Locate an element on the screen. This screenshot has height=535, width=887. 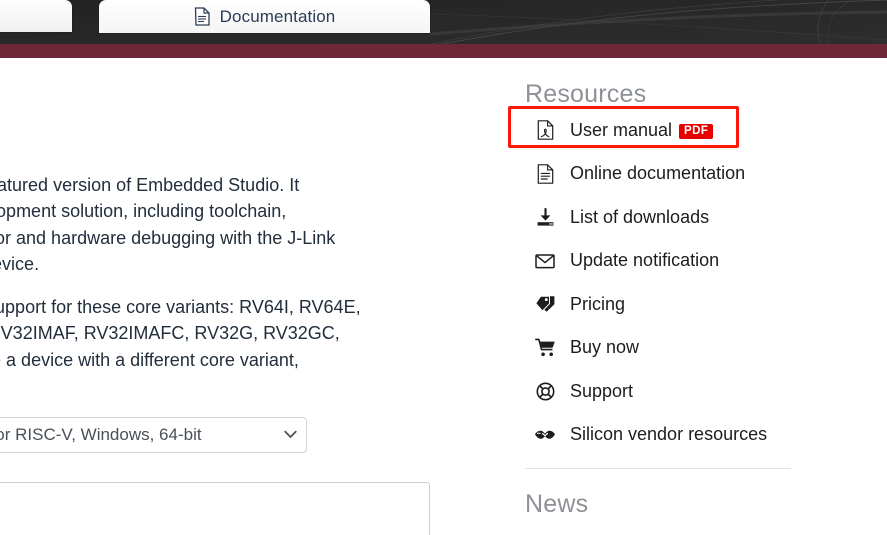
resource-item-update-notification: Update notification is located at coordinates (695, 261).